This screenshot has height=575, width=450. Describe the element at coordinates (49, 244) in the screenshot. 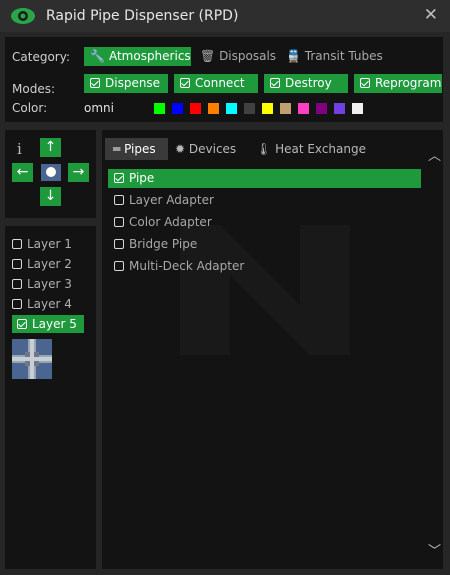

I see `layer-label: Layer 1` at that location.